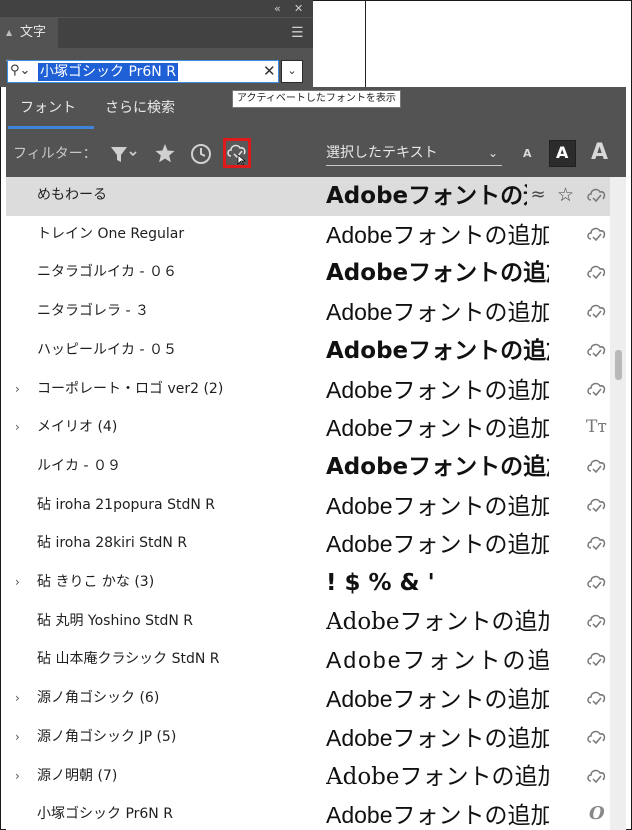 This screenshot has width=632, height=830. Describe the element at coordinates (165, 154) in the screenshot. I see `favorites-star-icon` at that location.